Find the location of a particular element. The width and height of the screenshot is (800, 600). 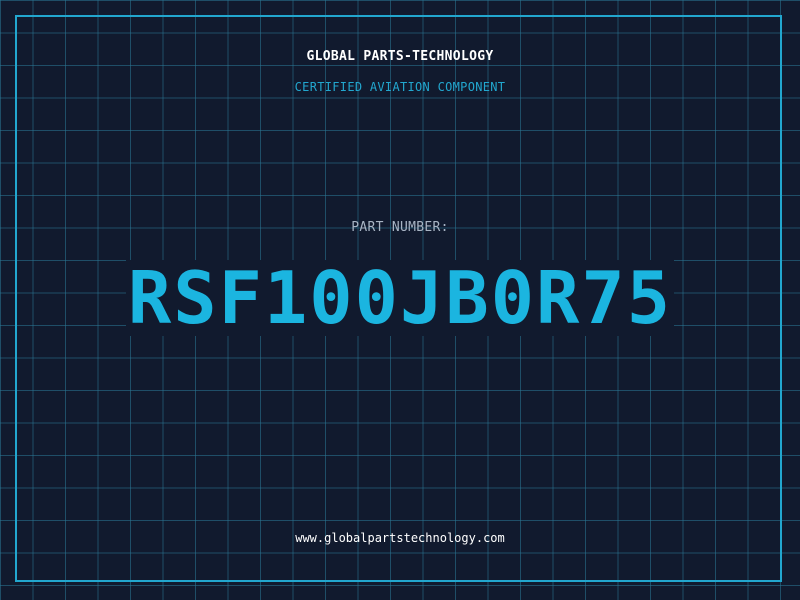

part-number-block: RSF100JB0R75 is located at coordinates (400, 298).